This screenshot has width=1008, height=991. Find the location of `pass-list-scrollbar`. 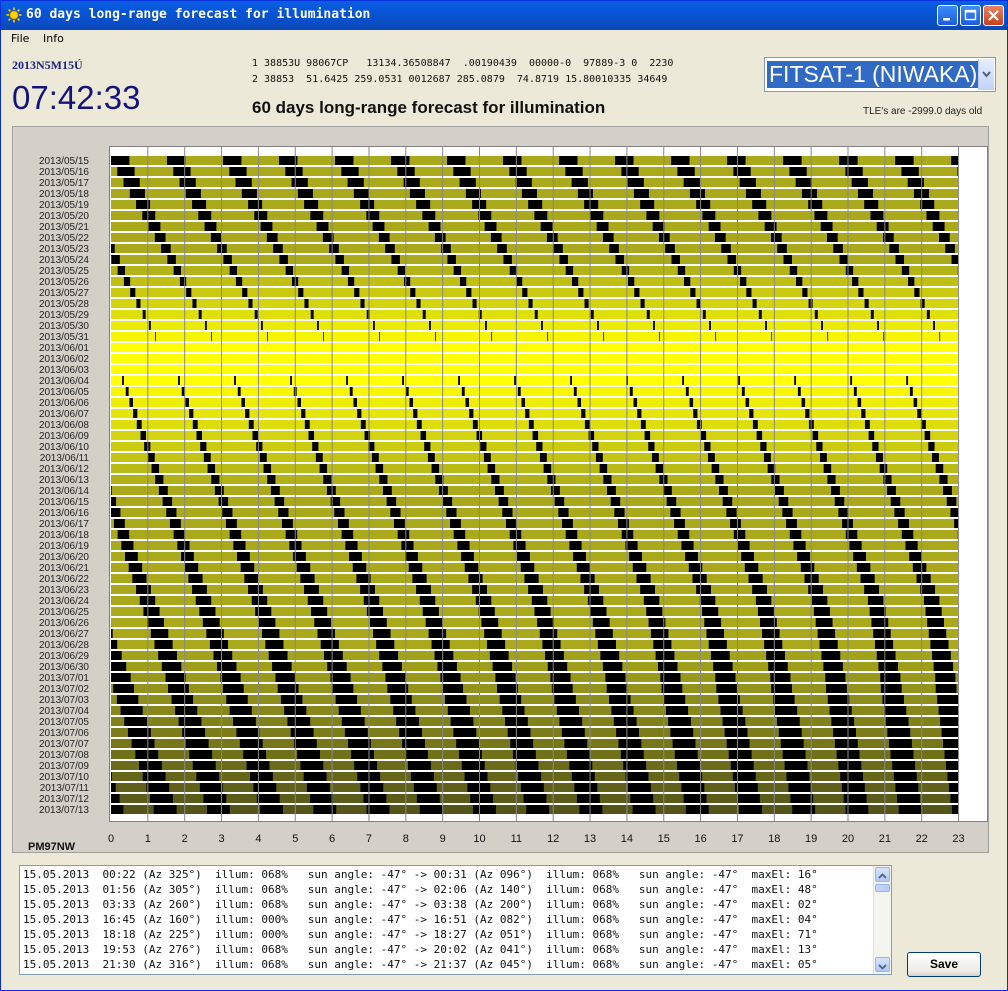

pass-list-scrollbar is located at coordinates (882, 920).